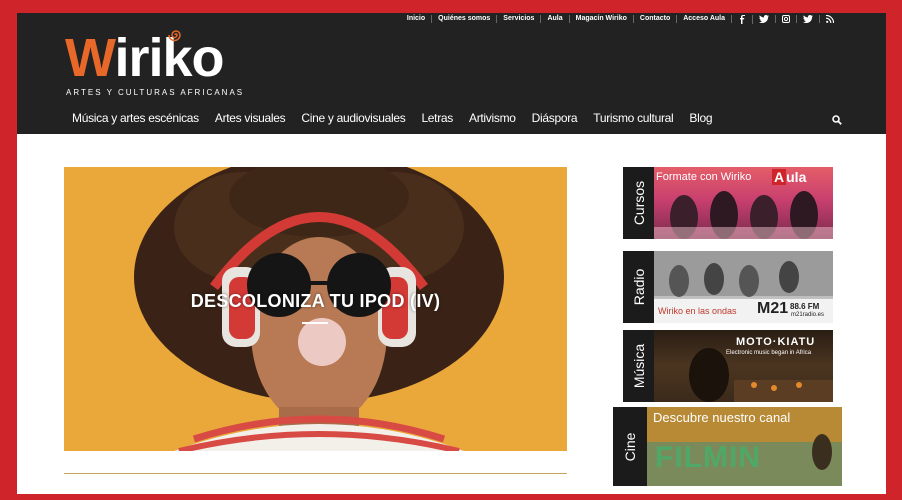 The image size is (902, 500). I want to click on facebook-icon, so click(742, 19).